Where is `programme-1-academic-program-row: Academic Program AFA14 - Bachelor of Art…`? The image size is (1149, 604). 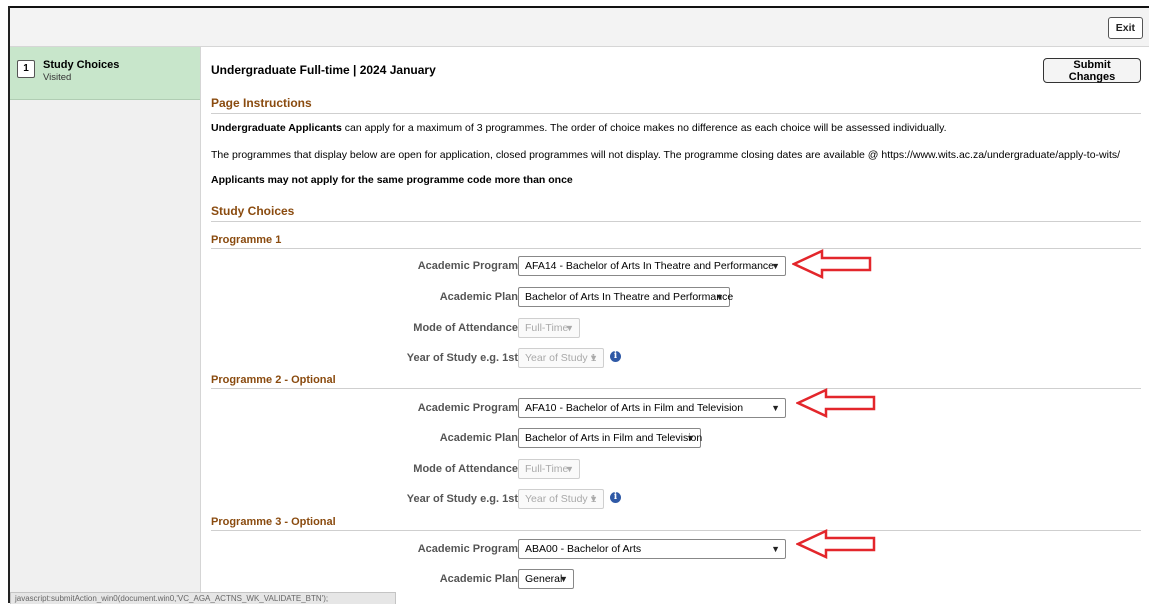 programme-1-academic-program-row: Academic Program AFA14 - Bachelor of Art… is located at coordinates (676, 267).